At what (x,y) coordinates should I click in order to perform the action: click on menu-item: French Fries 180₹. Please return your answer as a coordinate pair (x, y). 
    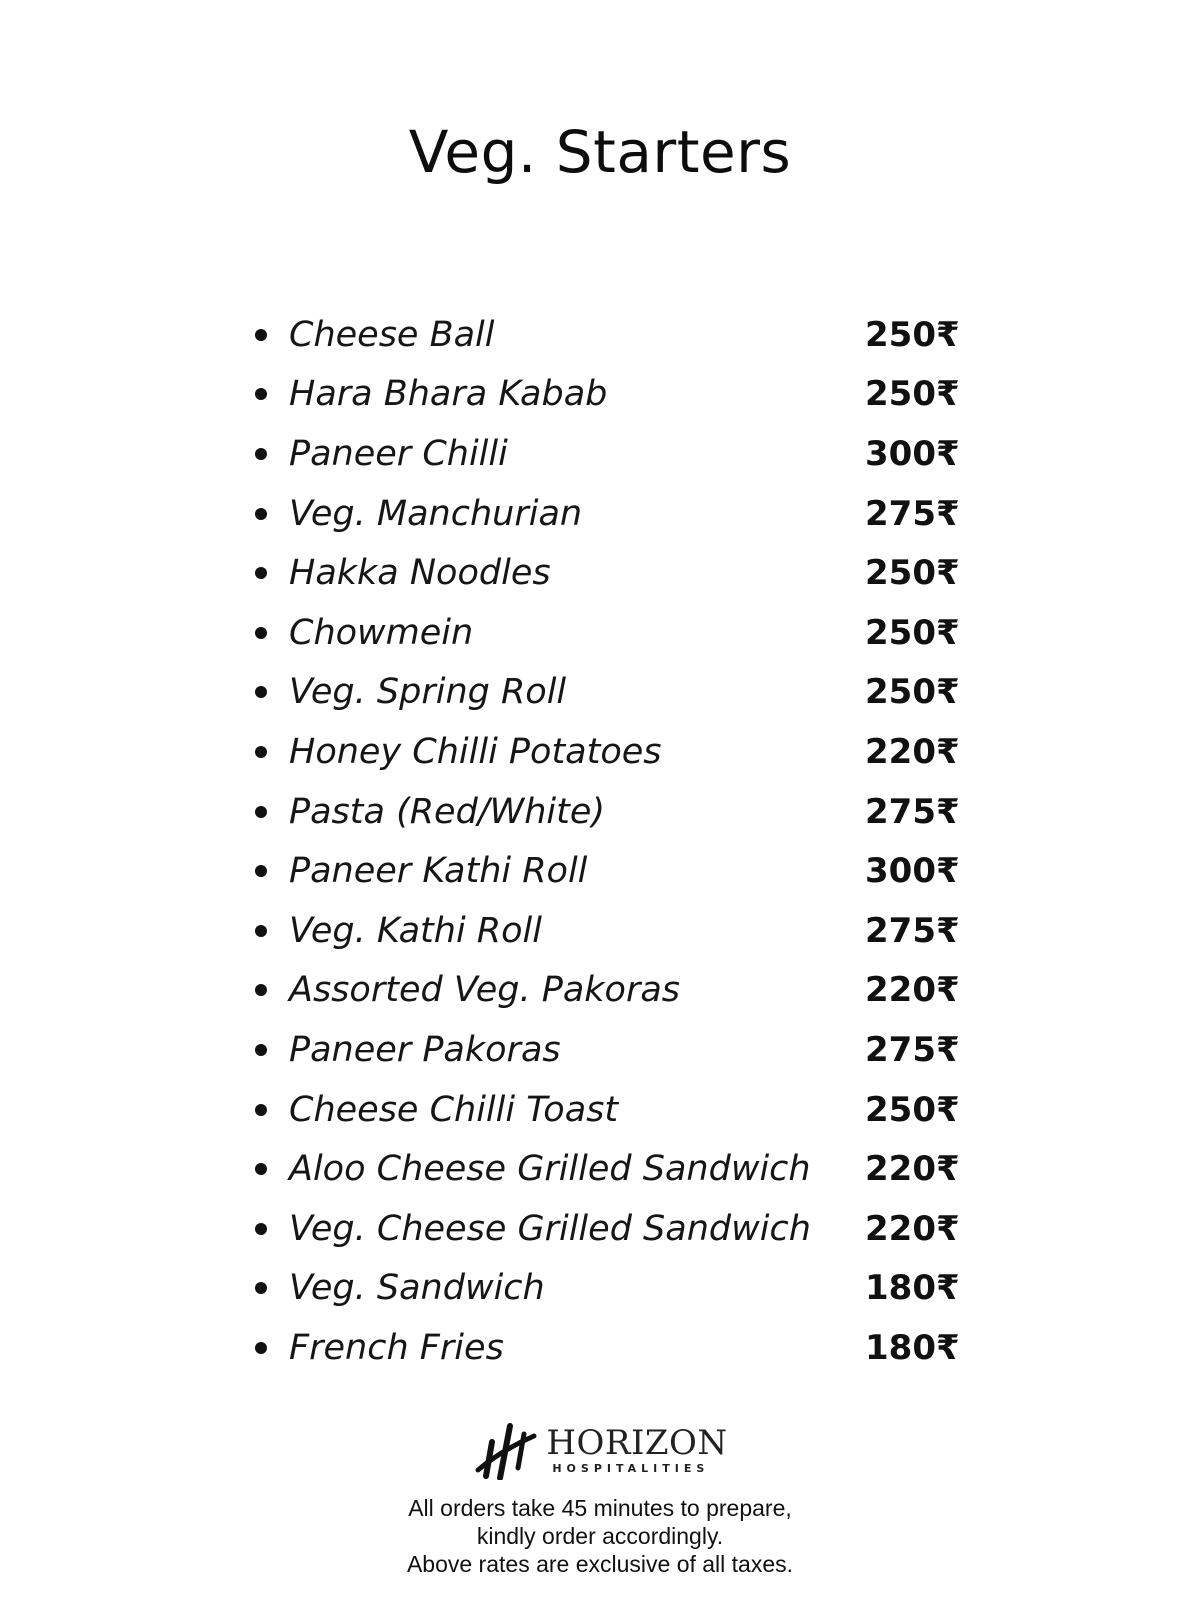
    Looking at the image, I should click on (615, 1348).